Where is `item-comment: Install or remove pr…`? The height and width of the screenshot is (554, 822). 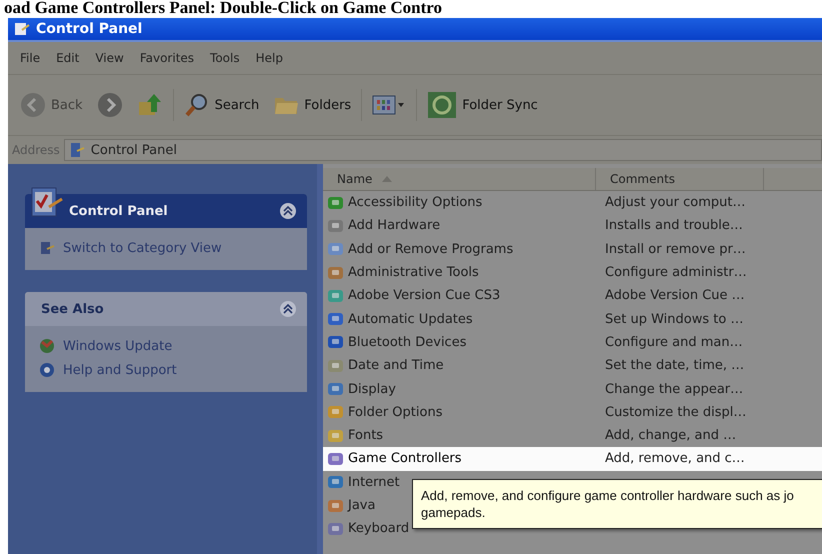
item-comment: Install or remove pr… is located at coordinates (675, 249).